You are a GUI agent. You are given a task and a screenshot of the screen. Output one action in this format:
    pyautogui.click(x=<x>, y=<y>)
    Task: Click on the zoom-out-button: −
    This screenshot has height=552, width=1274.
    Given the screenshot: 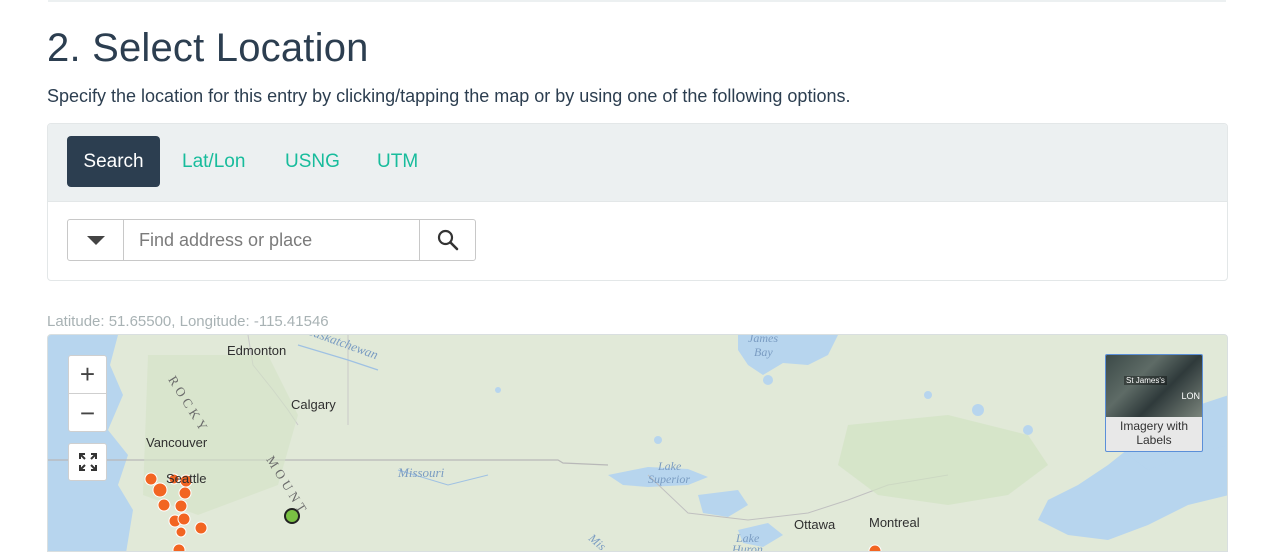 What is the action you would take?
    pyautogui.click(x=87, y=413)
    